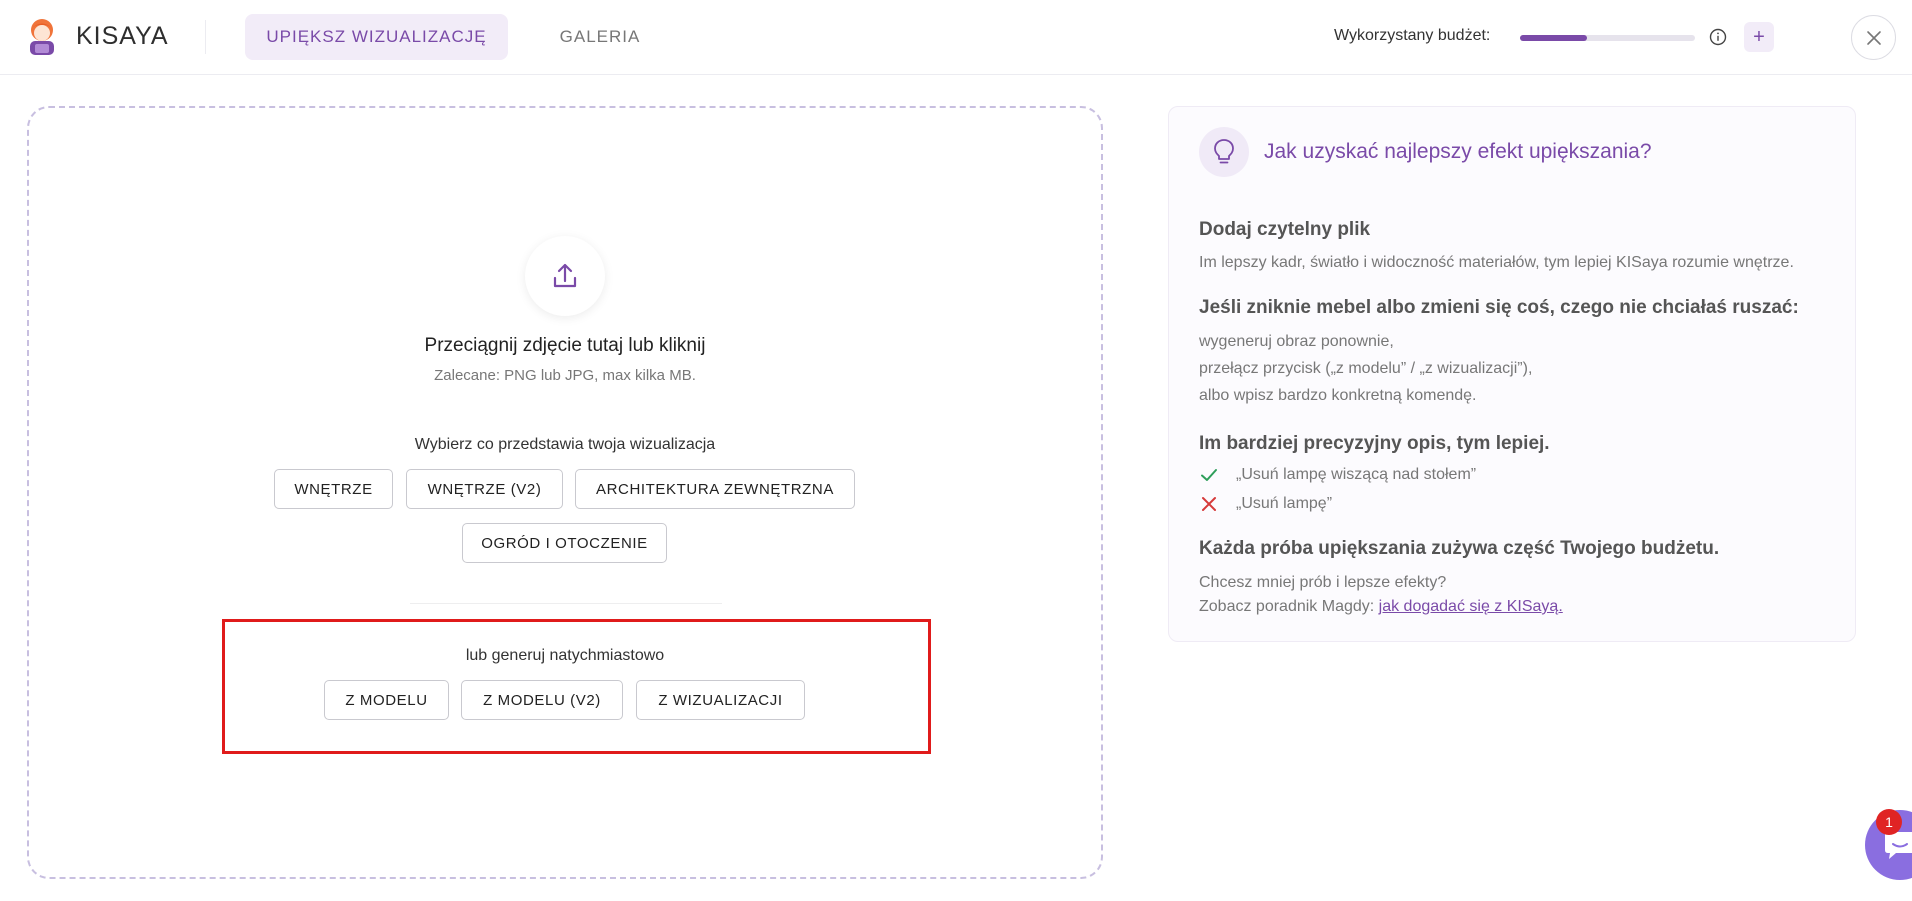 The width and height of the screenshot is (1912, 901). What do you see at coordinates (1458, 151) in the screenshot?
I see `tips-title: Jak uzyskać najlepszy efekt upiększania?` at bounding box center [1458, 151].